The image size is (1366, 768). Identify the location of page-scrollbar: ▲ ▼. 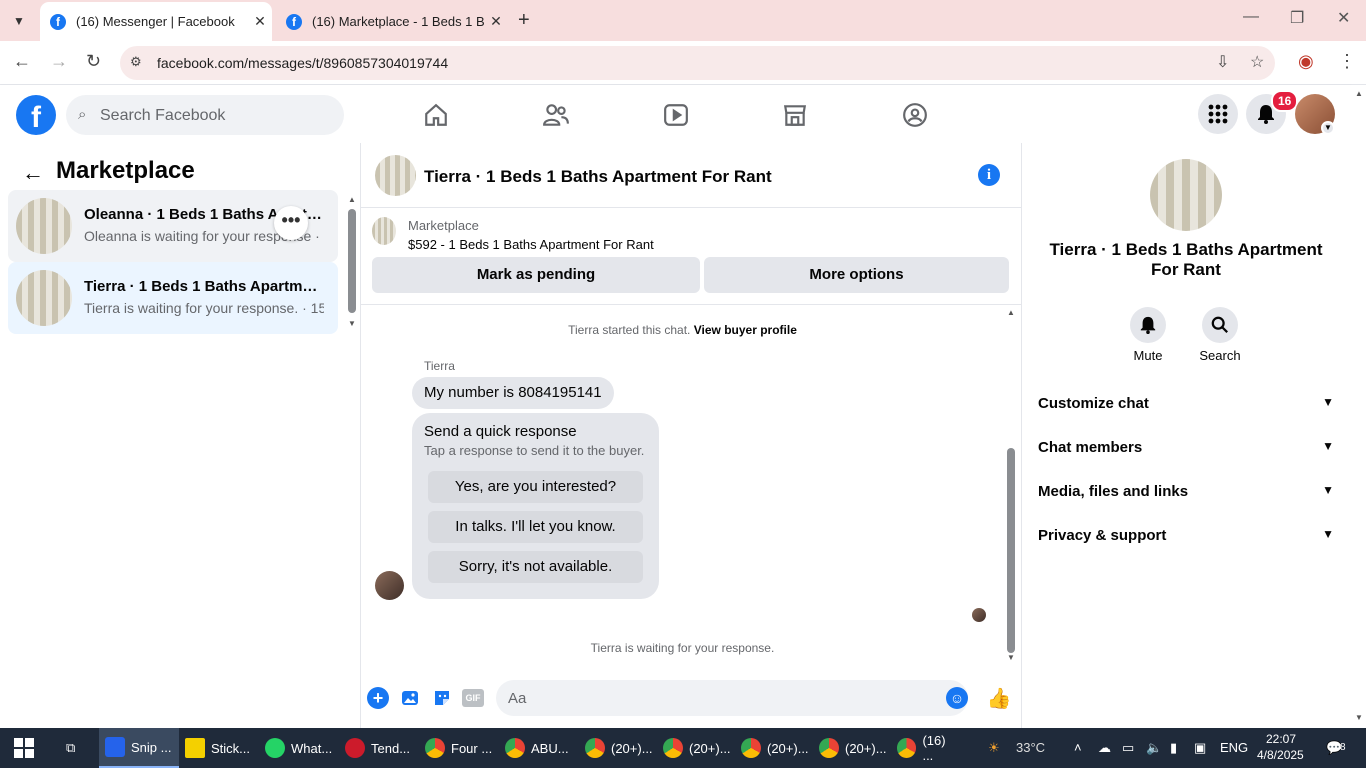
(1359, 406).